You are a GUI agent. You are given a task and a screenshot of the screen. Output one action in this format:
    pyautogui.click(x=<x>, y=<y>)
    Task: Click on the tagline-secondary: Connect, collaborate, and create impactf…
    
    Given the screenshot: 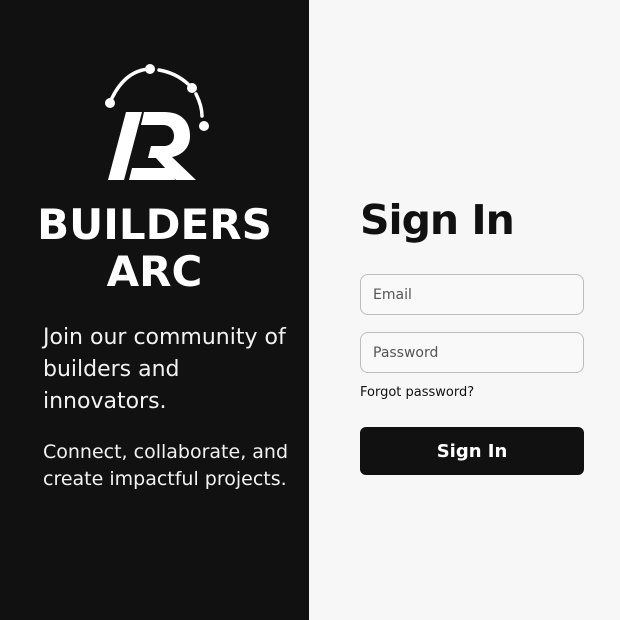 What is the action you would take?
    pyautogui.click(x=166, y=465)
    